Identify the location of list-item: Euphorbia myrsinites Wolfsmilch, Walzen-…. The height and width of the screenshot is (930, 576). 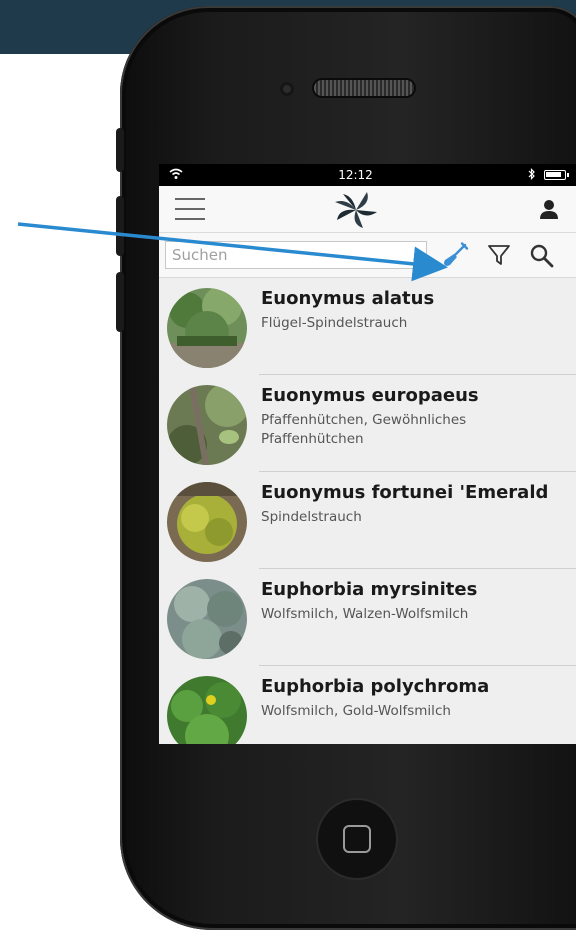
(367, 617).